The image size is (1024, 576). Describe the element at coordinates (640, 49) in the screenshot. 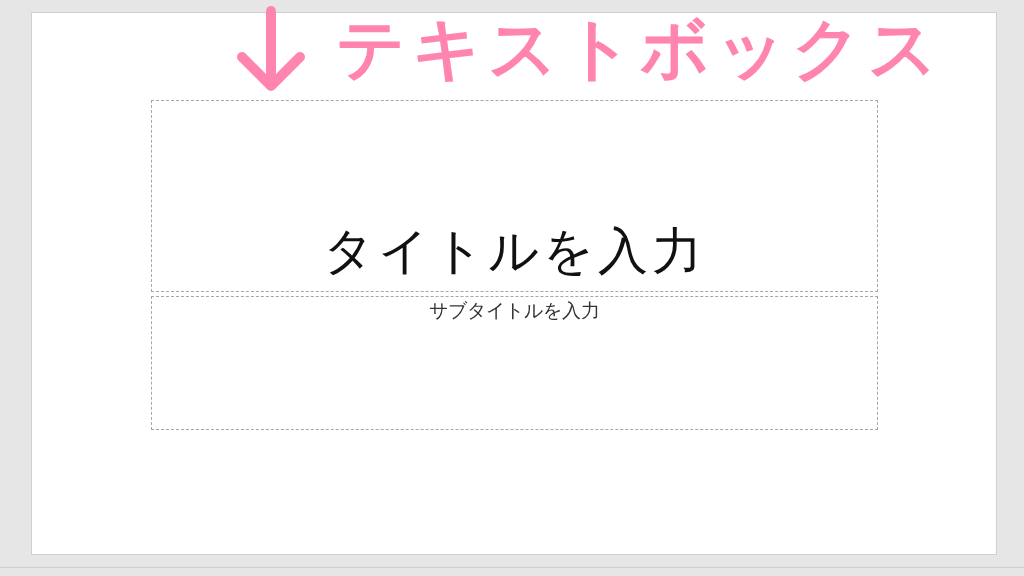

I see `annotation-label: テキストボックス` at that location.